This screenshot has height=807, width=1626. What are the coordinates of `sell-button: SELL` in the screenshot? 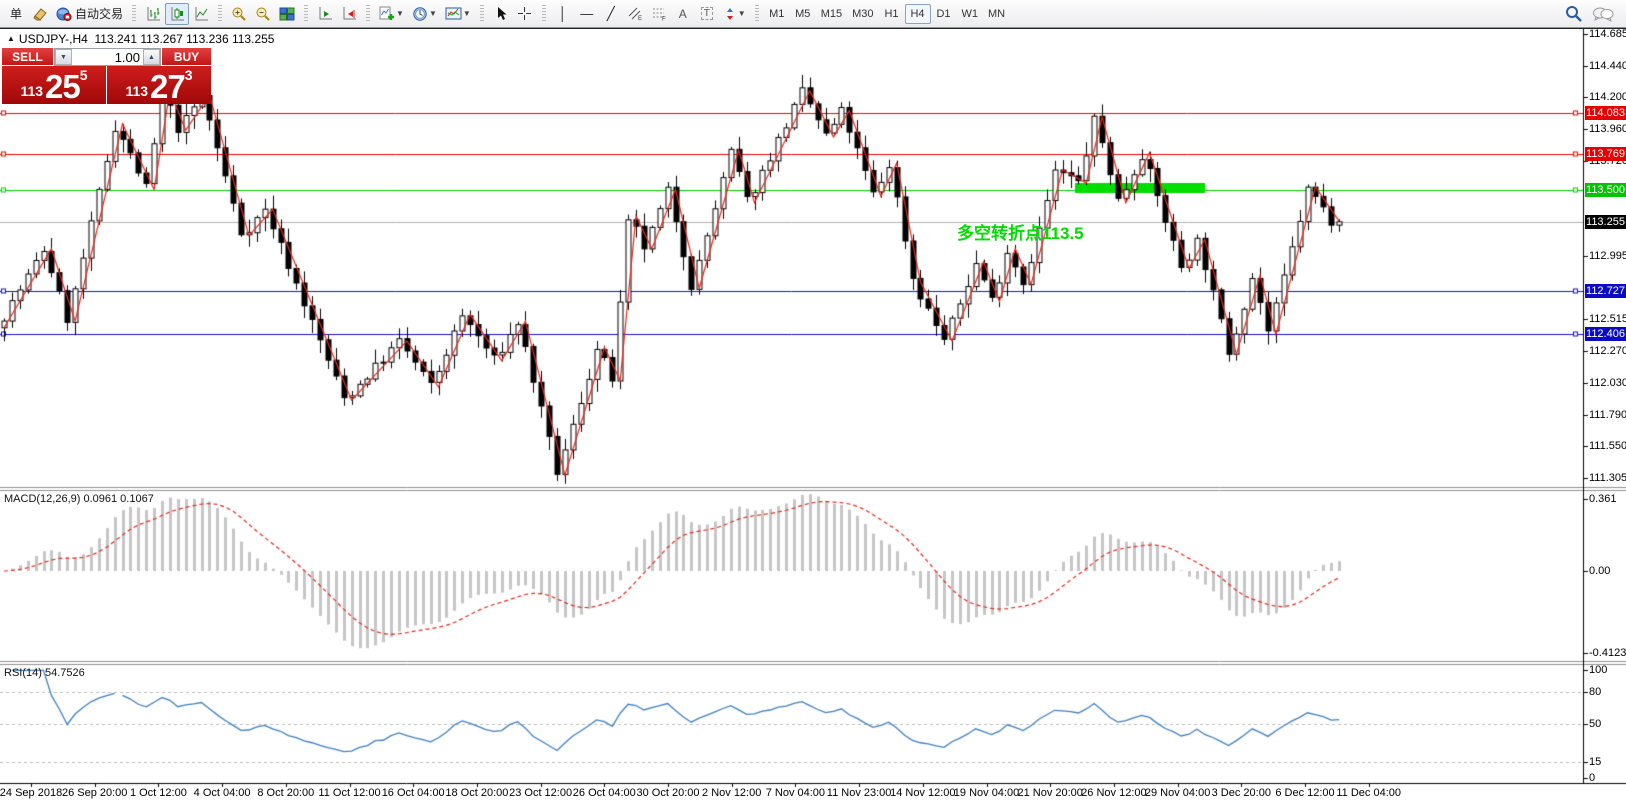 It's located at (27, 57).